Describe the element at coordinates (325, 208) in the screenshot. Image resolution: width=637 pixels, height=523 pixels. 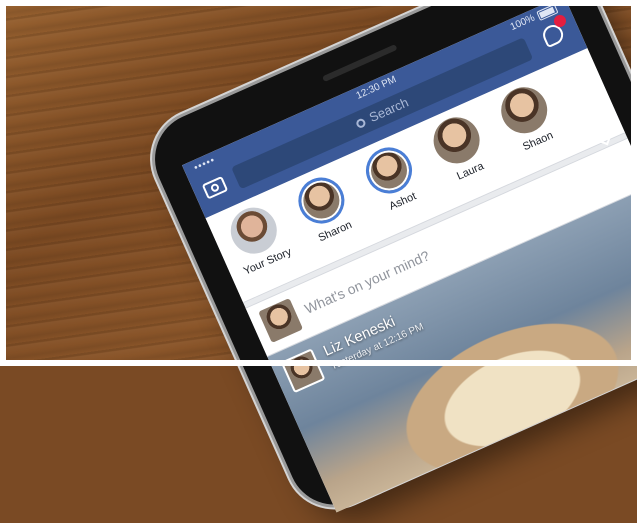
I see `story-sharon: Sharon` at that location.